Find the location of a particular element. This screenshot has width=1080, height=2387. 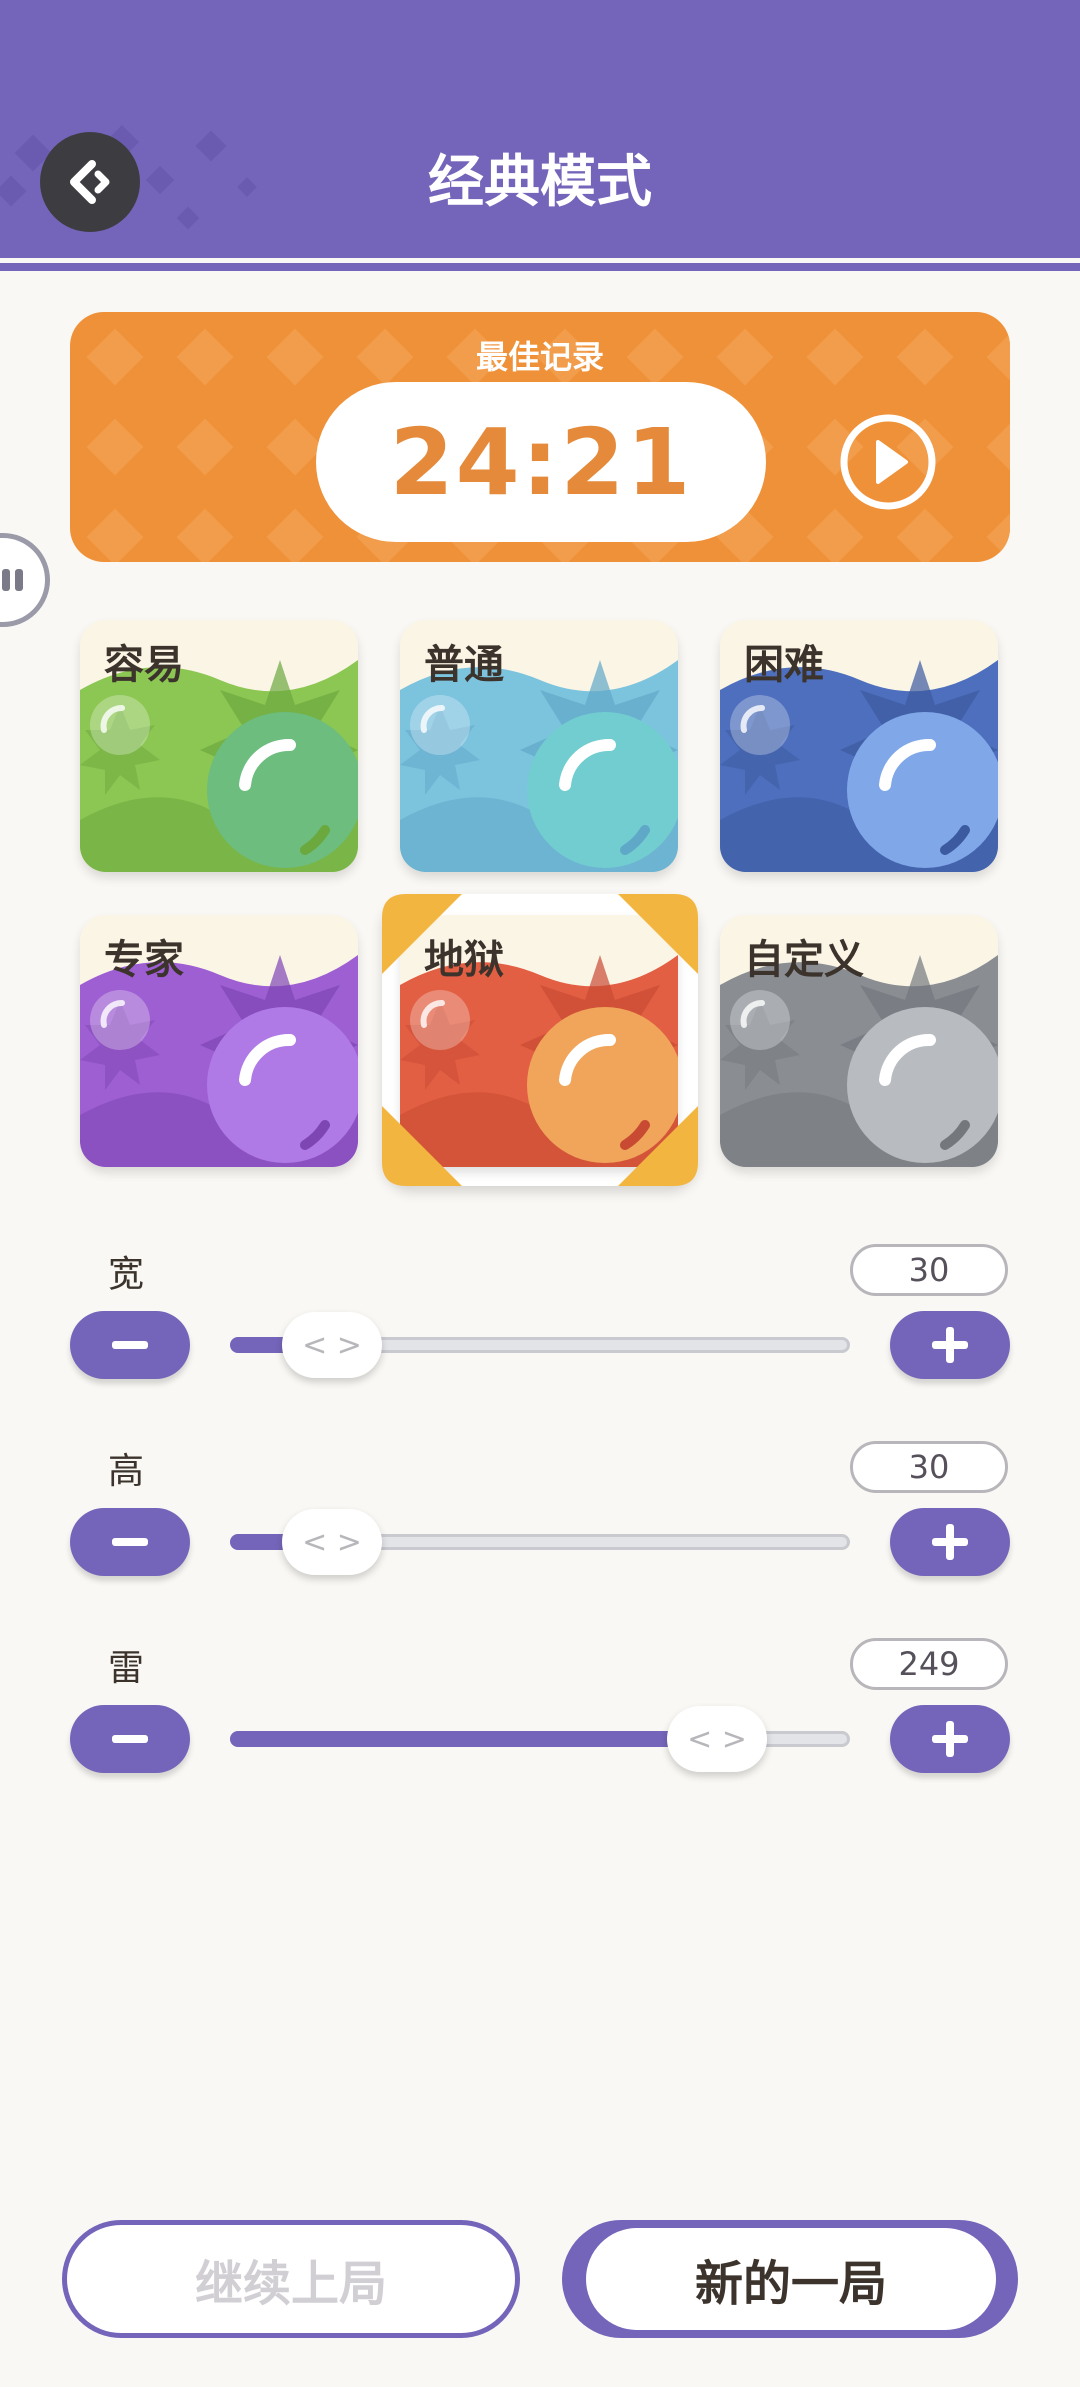

pause-icon is located at coordinates (12, 580).